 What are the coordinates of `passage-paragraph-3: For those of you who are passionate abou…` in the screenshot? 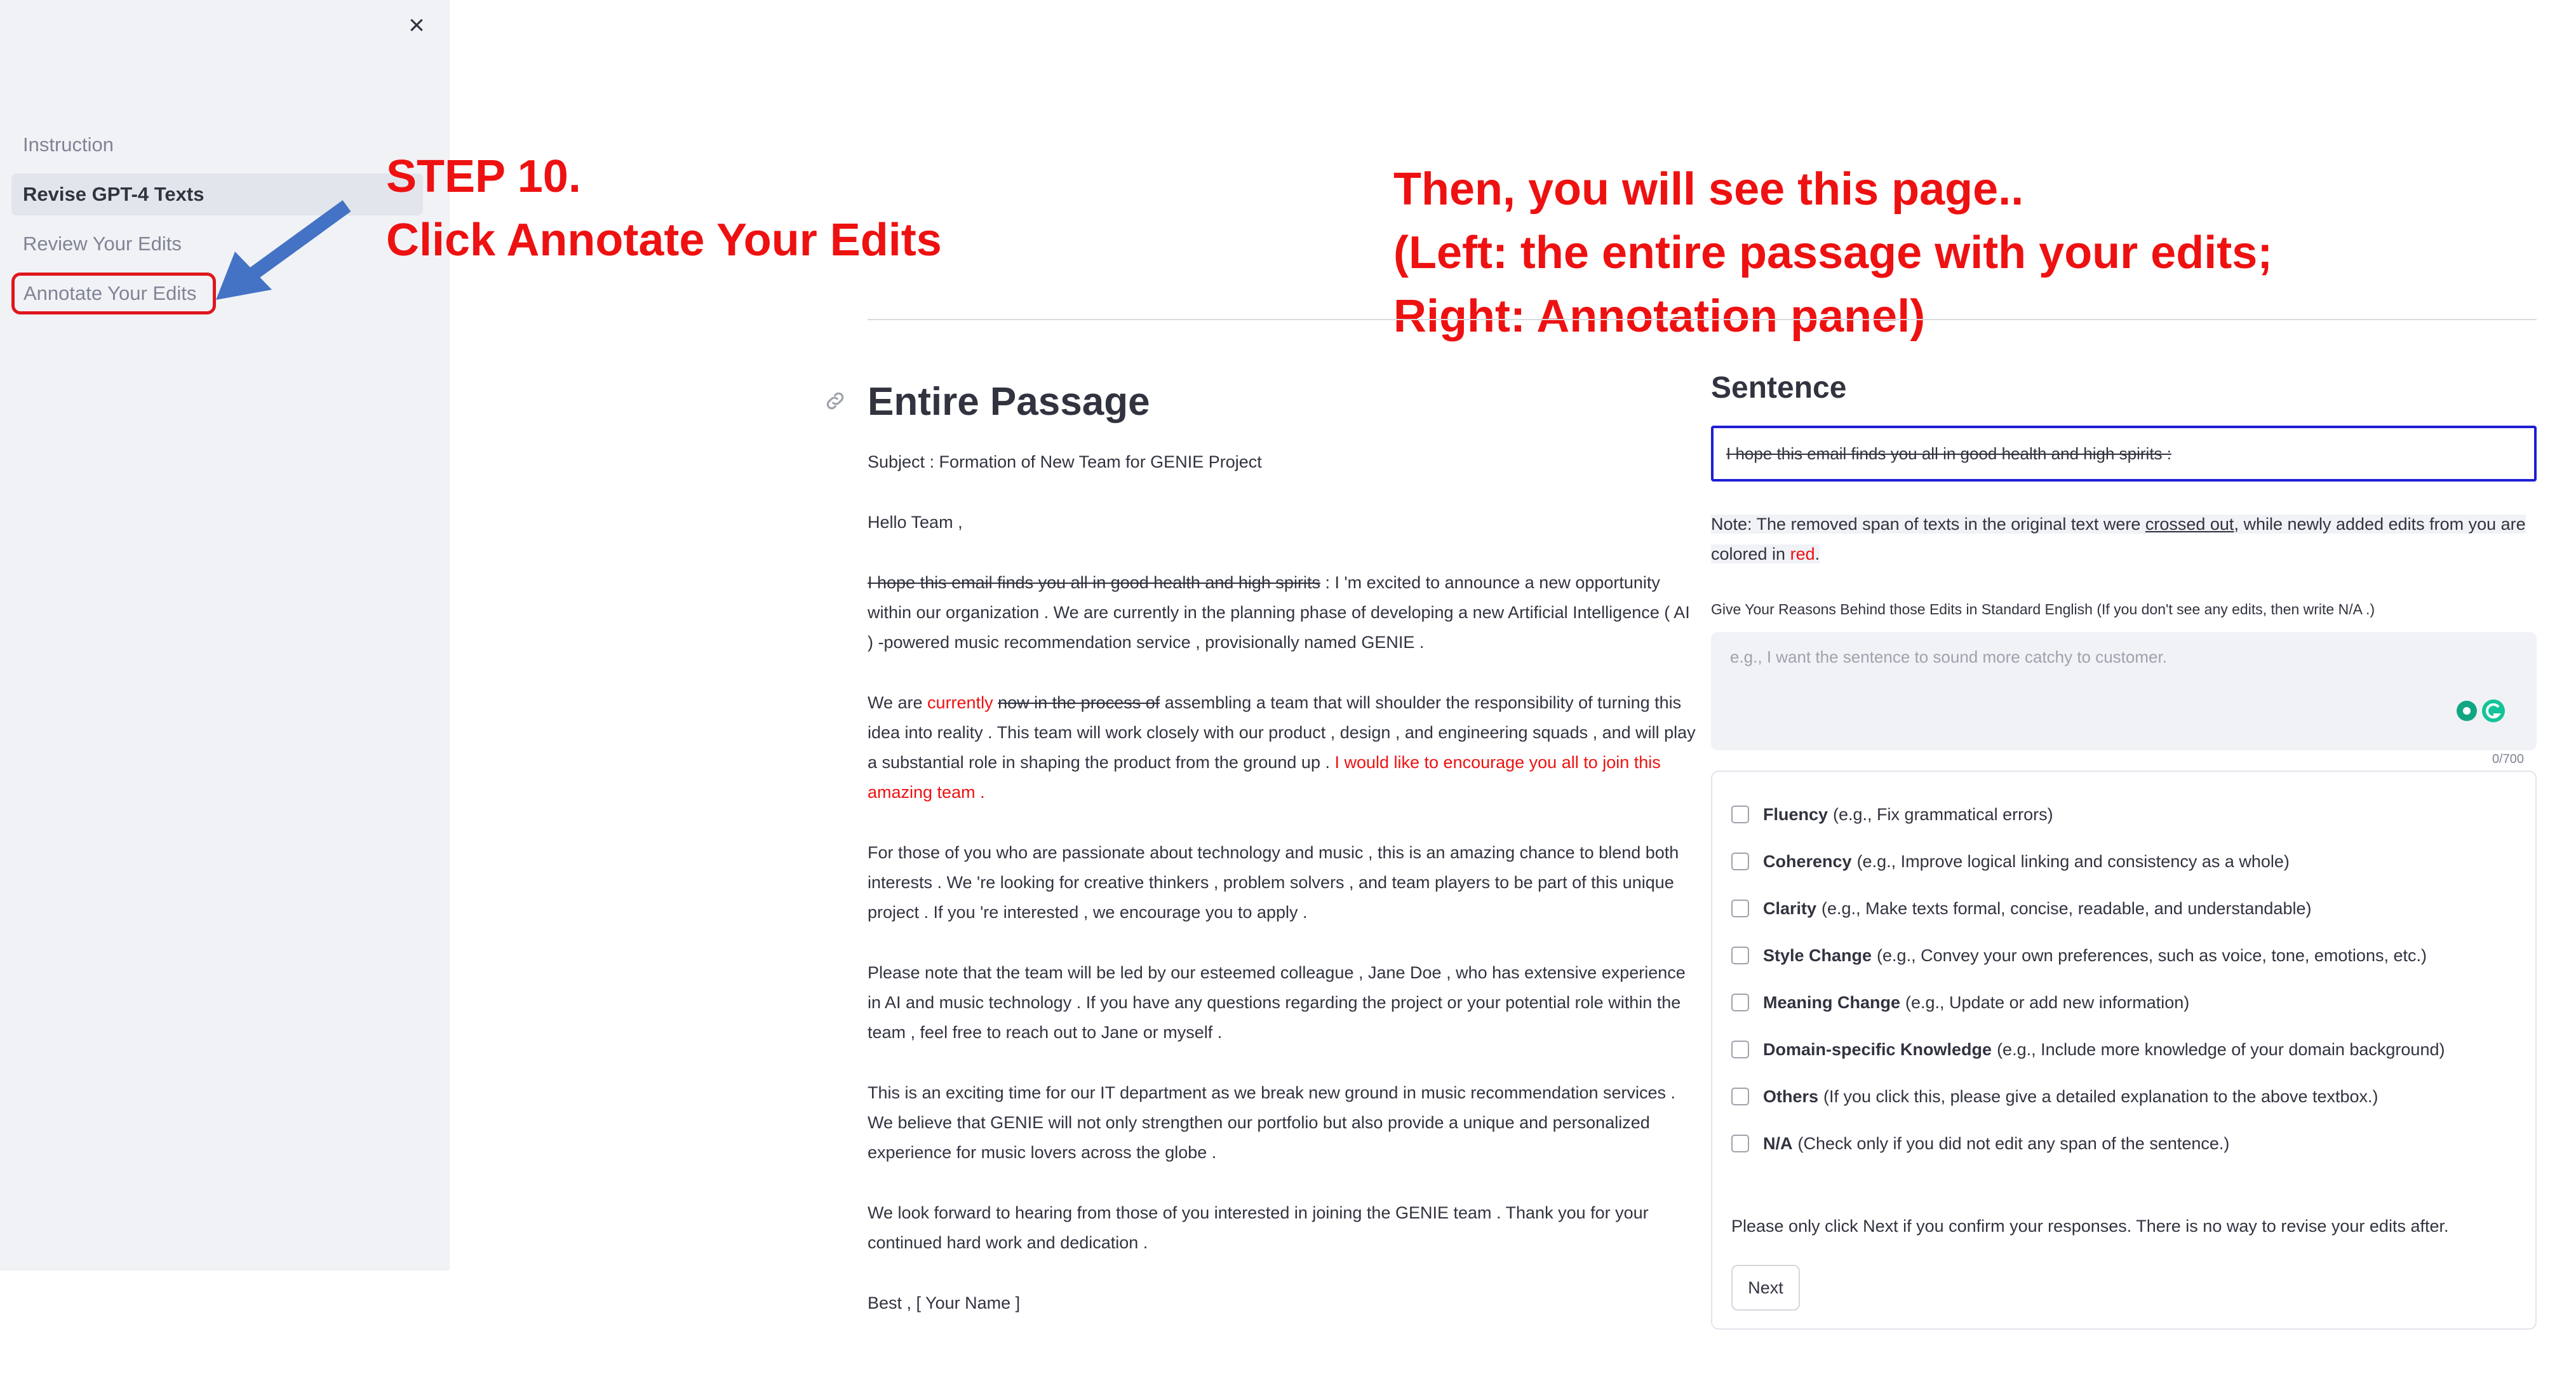 It's located at (1273, 882).